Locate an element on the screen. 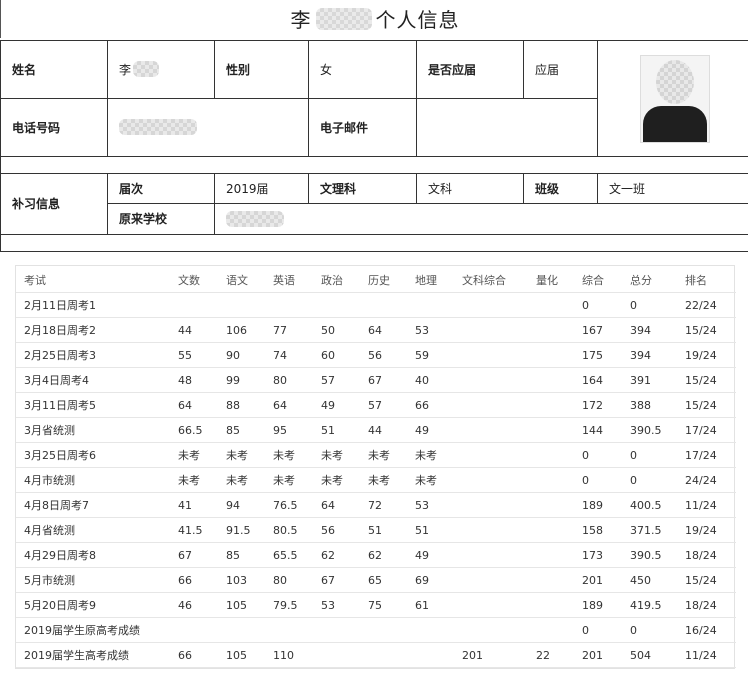 This screenshot has height=686, width=748. table-cell: 51 is located at coordinates (328, 430).